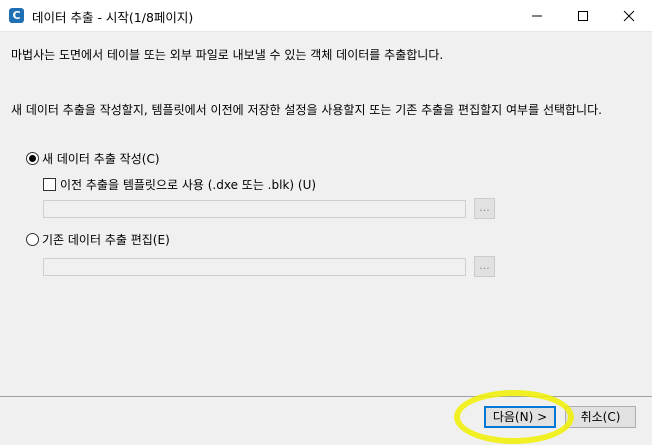  Describe the element at coordinates (254, 209) in the screenshot. I see `template-path-field` at that location.